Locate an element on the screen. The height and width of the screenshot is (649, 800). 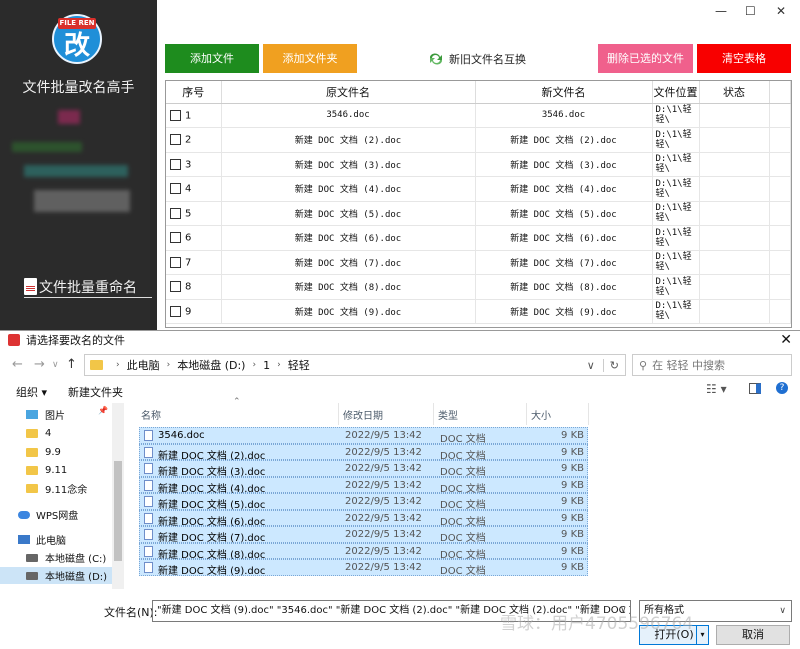
row-index: 3 is located at coordinates (194, 164).